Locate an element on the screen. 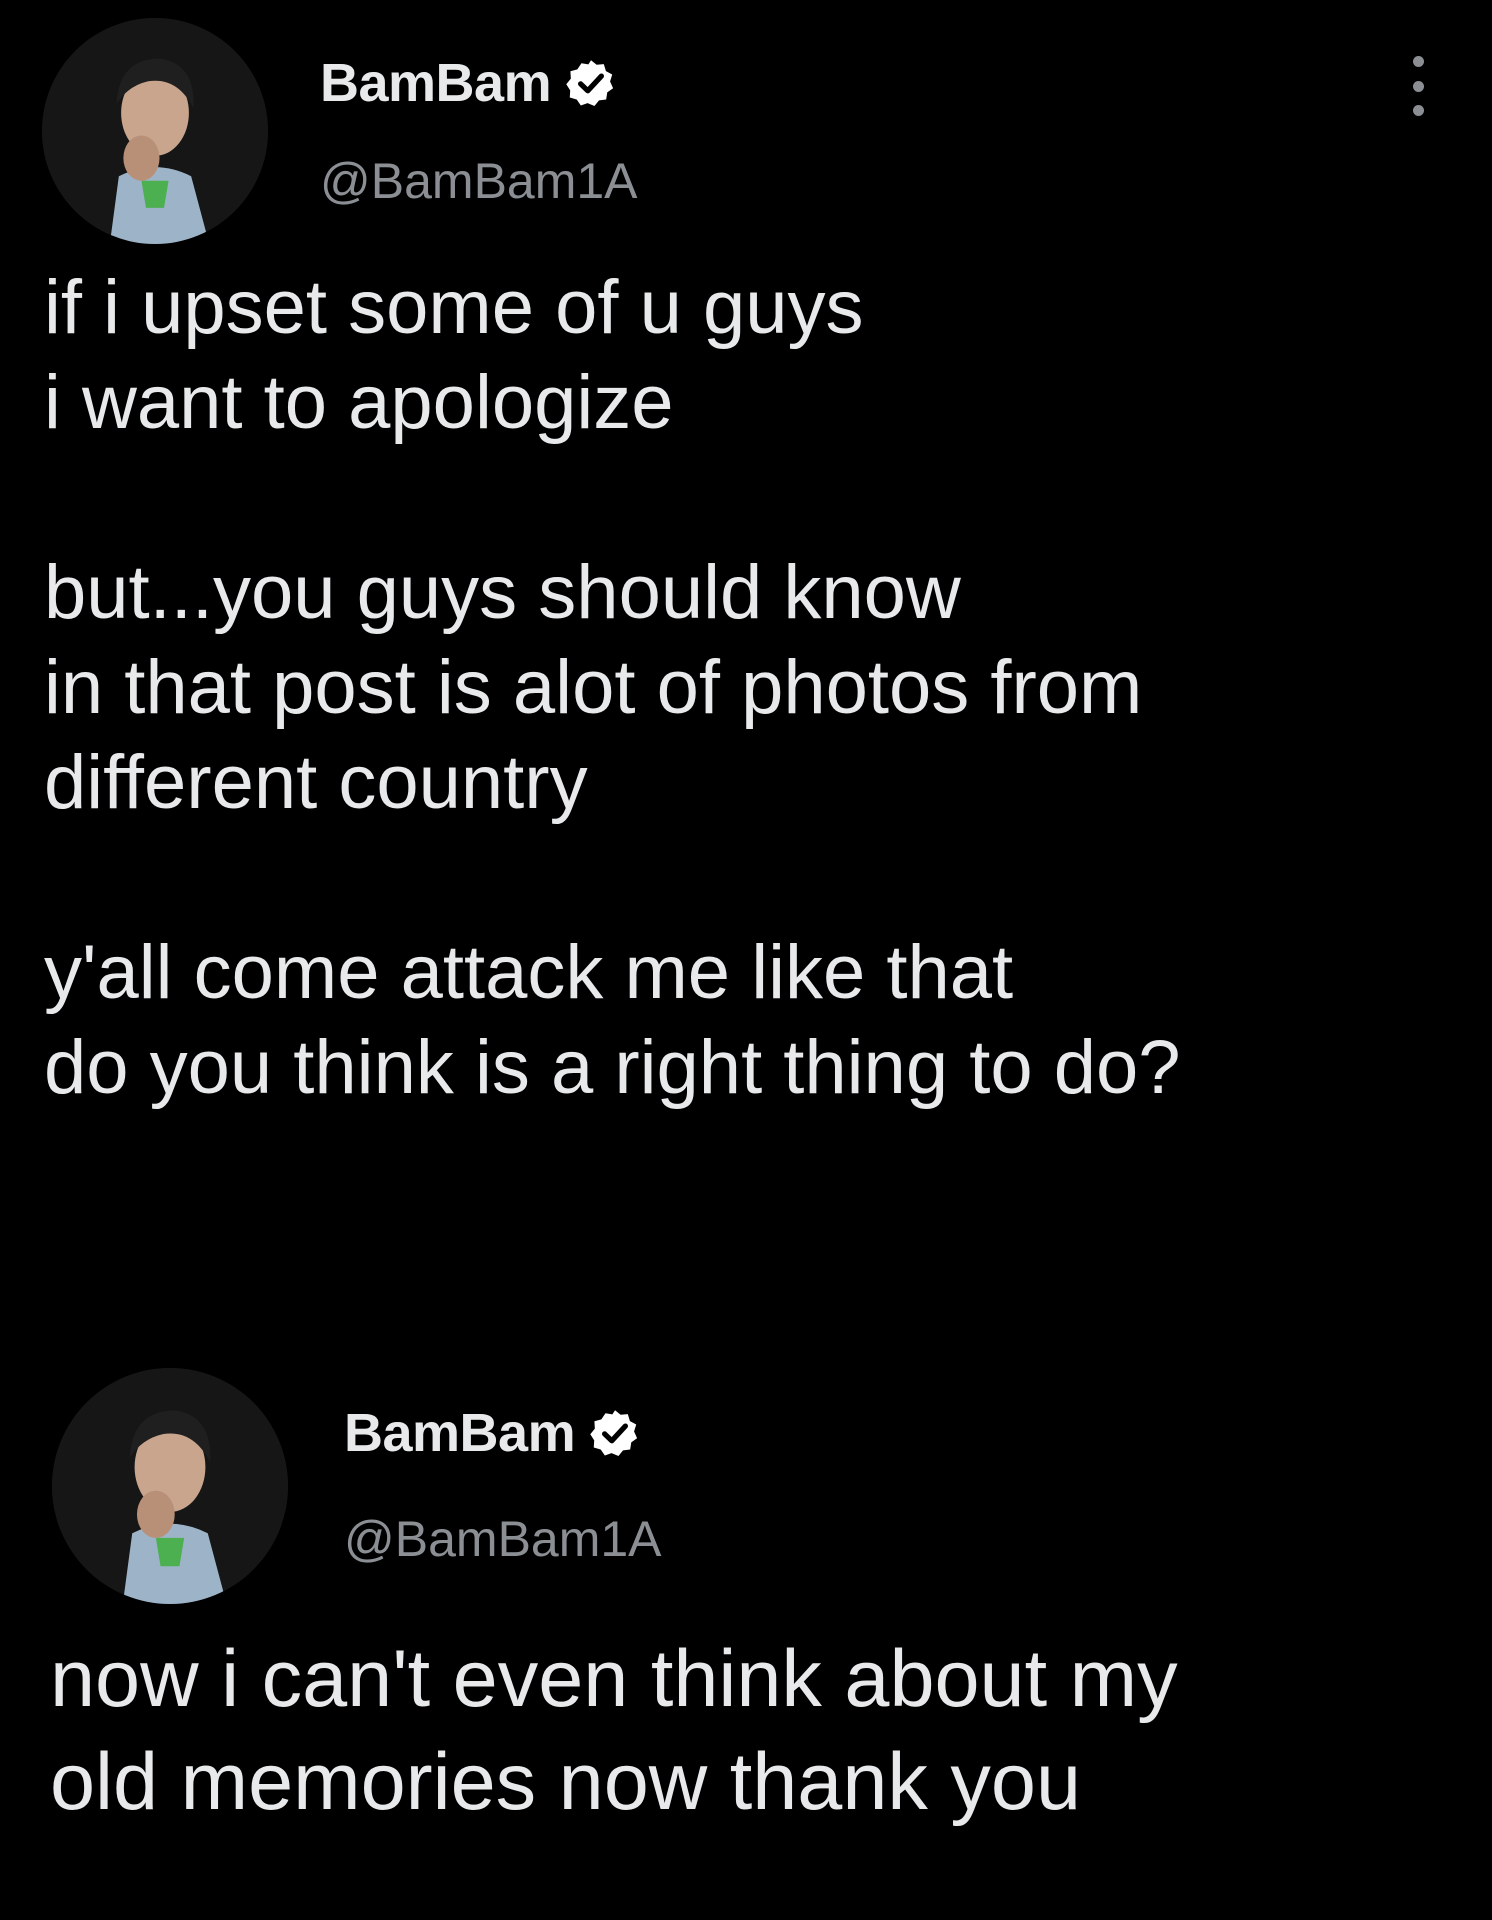 This screenshot has height=1920, width=1492. more-options-button is located at coordinates (1418, 86).